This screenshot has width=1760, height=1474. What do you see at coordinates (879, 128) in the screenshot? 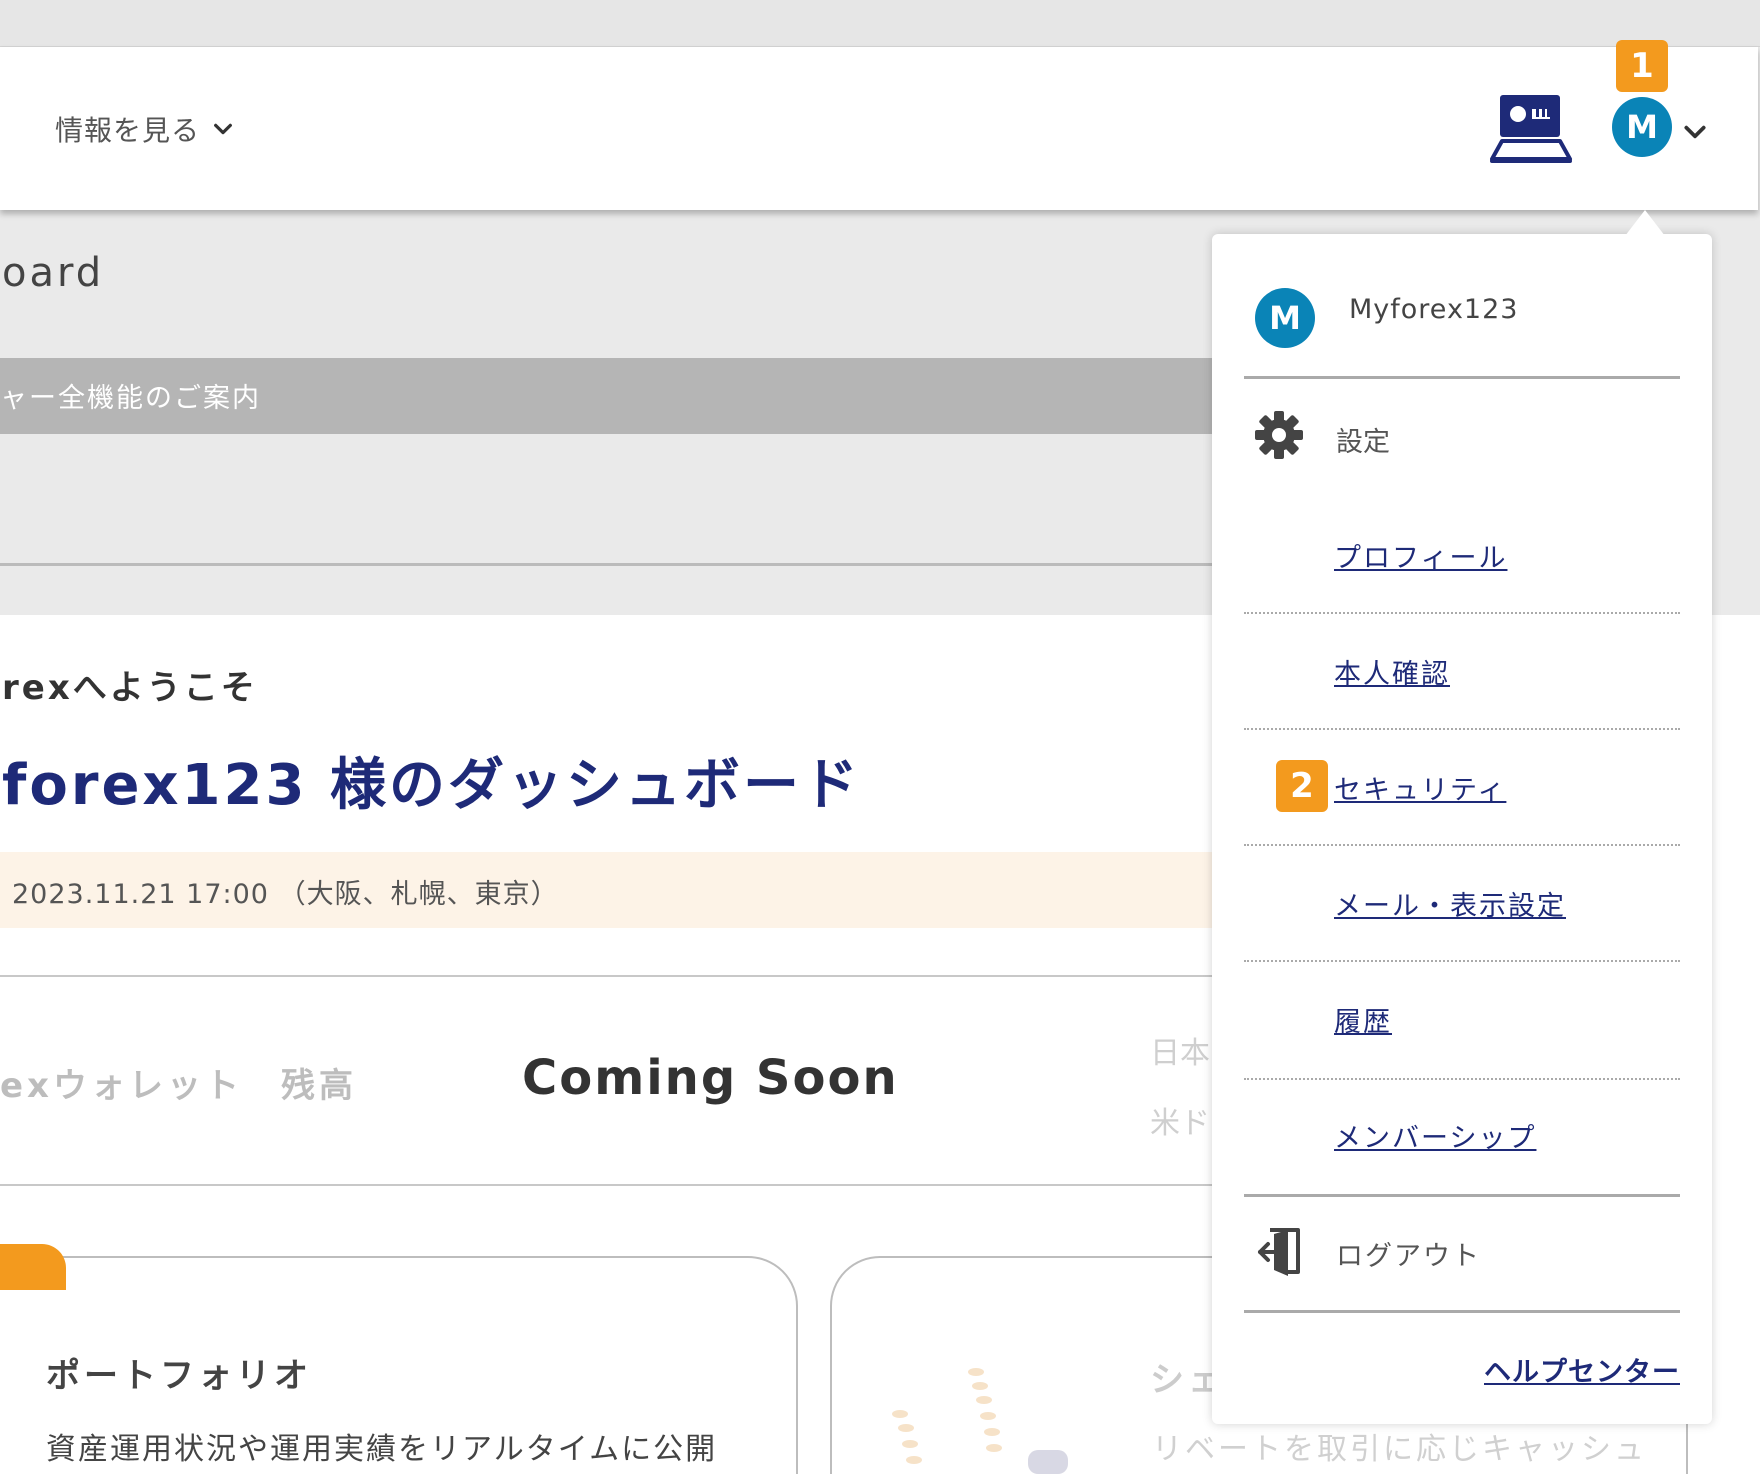
I see `top-header: 情報を見る M` at bounding box center [879, 128].